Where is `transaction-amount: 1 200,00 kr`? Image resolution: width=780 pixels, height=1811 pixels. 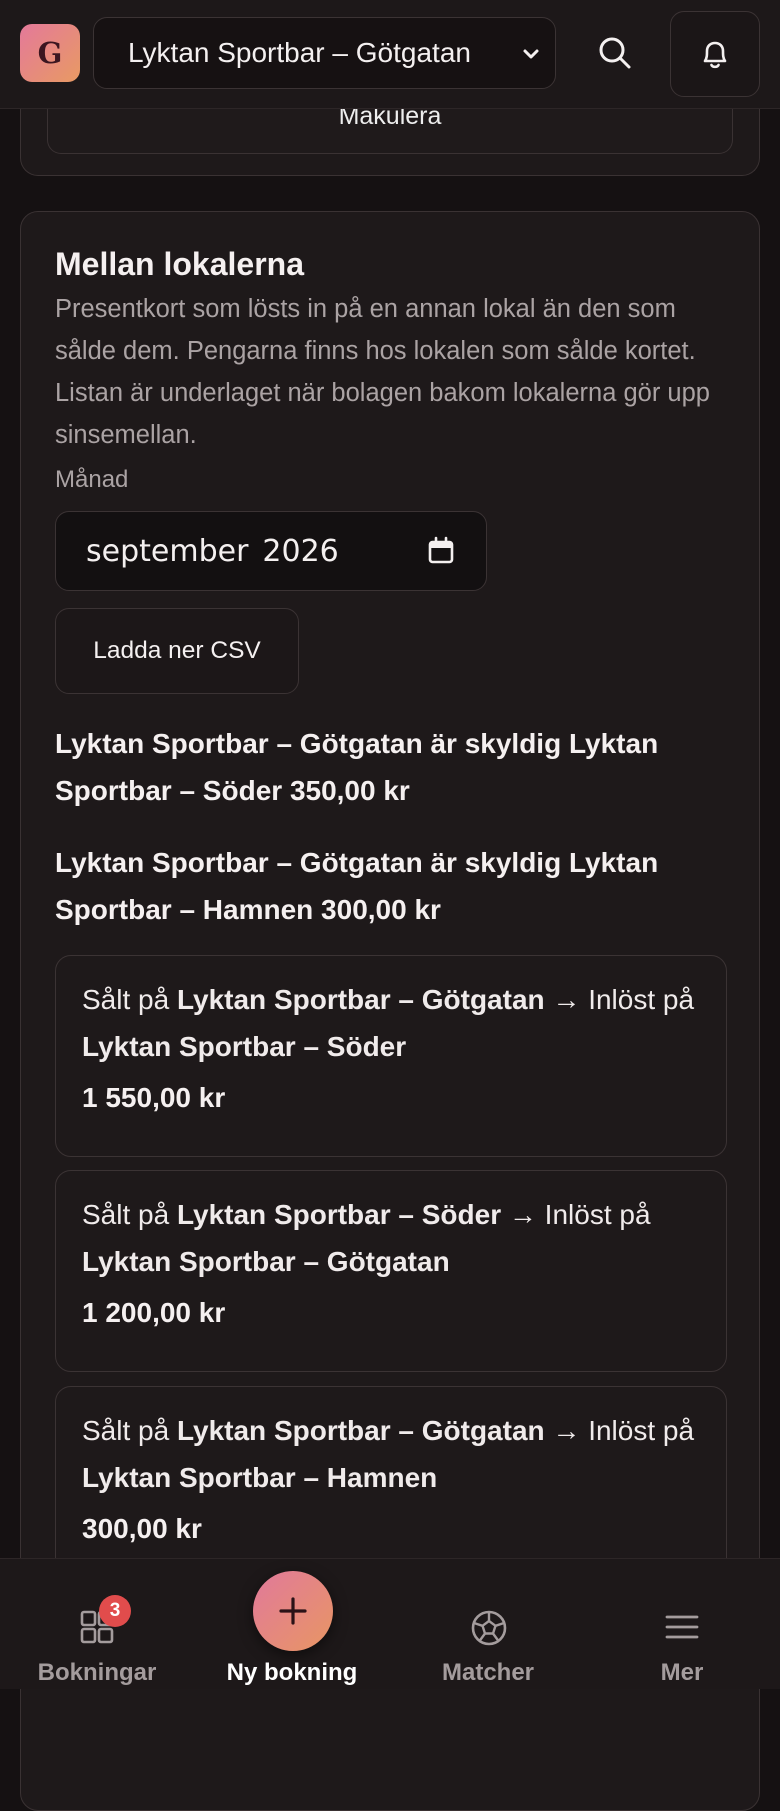 transaction-amount: 1 200,00 kr is located at coordinates (154, 1312).